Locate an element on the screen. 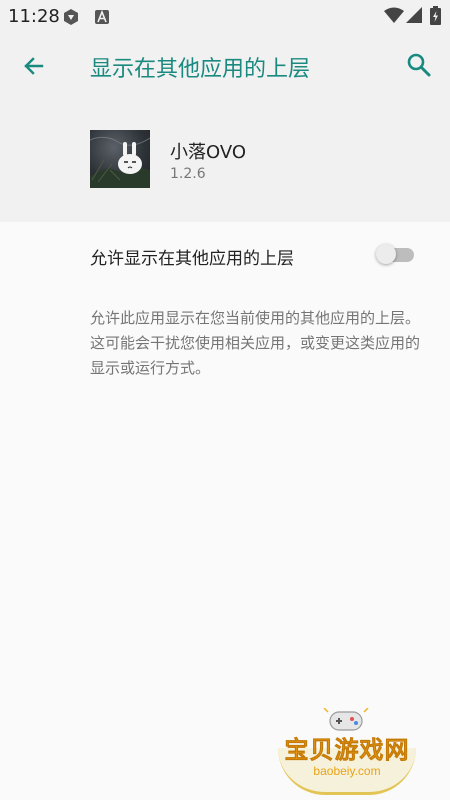 The height and width of the screenshot is (800, 450). app-version: 1.2.6 is located at coordinates (188, 174).